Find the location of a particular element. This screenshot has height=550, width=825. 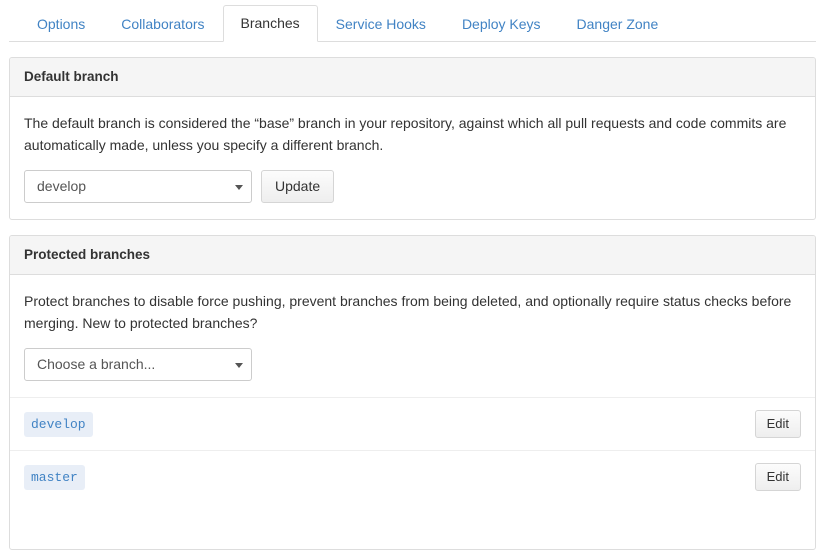

list-item: develop Edit is located at coordinates (412, 423).